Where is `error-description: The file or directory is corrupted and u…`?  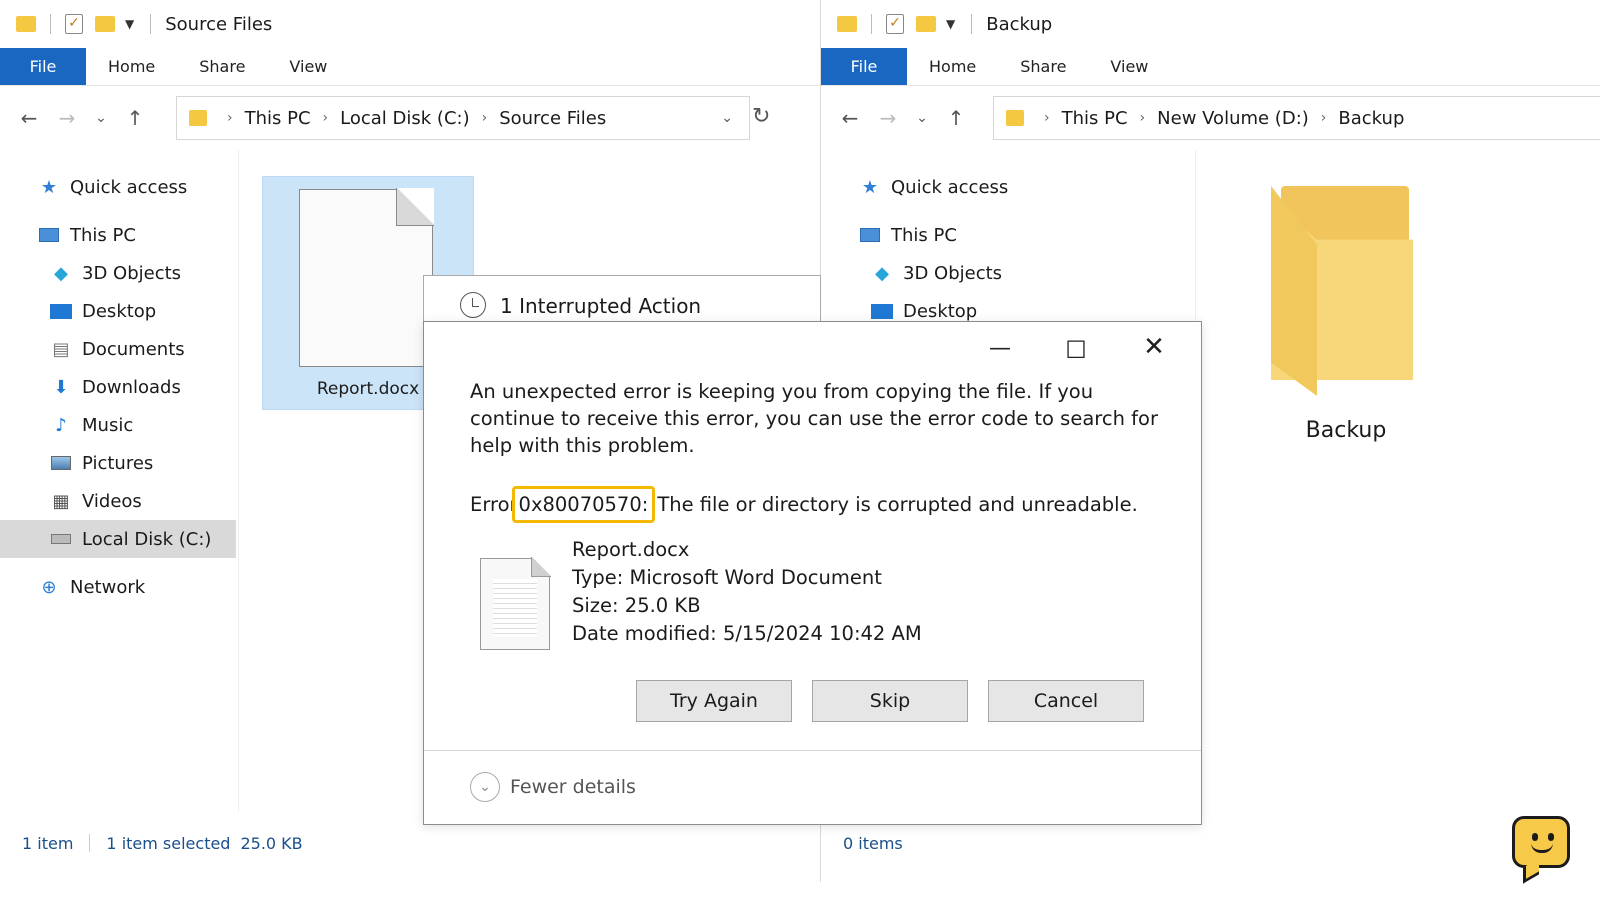
error-description: The file or directory is corrupted and u… is located at coordinates (897, 504).